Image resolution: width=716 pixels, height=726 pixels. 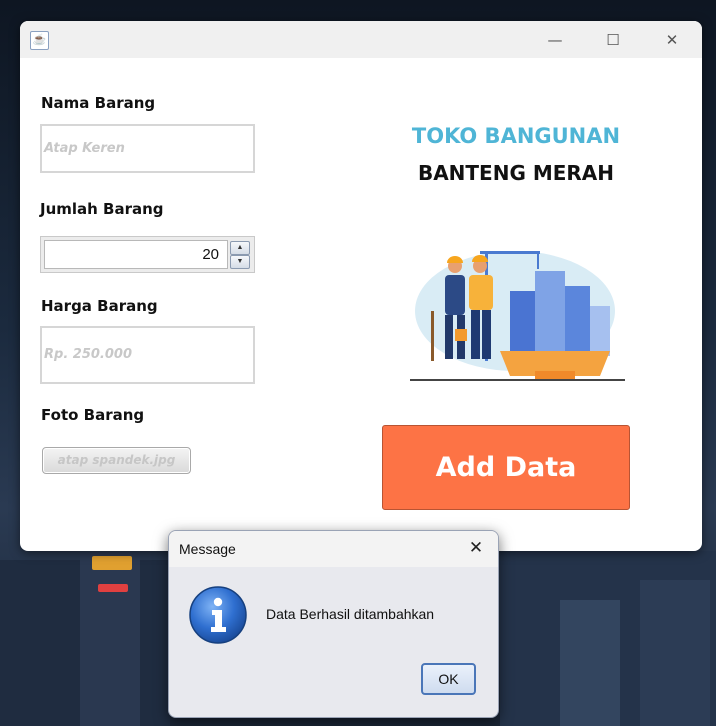 I want to click on harga-barang-input: Rp. 250.000, so click(x=147, y=355).